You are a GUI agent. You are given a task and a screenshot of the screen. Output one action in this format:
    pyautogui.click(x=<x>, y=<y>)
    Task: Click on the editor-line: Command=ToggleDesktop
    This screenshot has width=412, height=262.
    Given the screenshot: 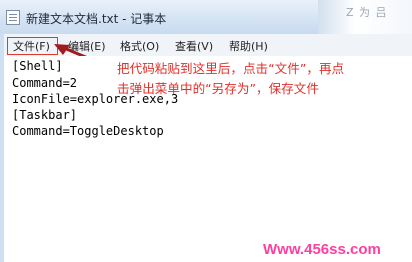 What is the action you would take?
    pyautogui.click(x=88, y=131)
    